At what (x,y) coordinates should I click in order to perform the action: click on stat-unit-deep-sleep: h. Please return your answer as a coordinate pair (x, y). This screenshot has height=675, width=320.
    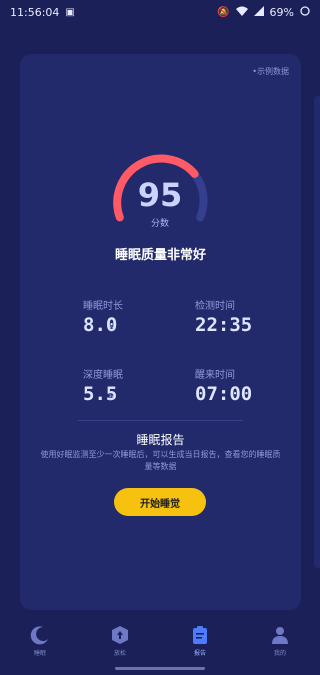
    Looking at the image, I should click on (112, 397).